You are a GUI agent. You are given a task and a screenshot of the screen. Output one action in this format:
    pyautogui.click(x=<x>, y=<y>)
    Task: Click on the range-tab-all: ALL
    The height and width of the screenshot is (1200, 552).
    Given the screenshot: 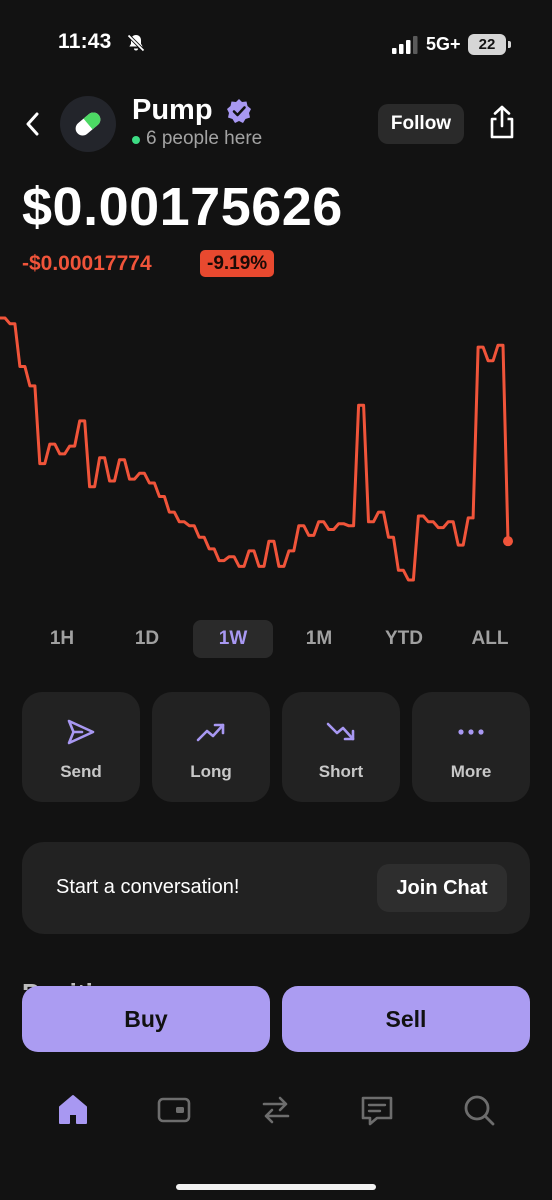 What is the action you would take?
    pyautogui.click(x=490, y=639)
    